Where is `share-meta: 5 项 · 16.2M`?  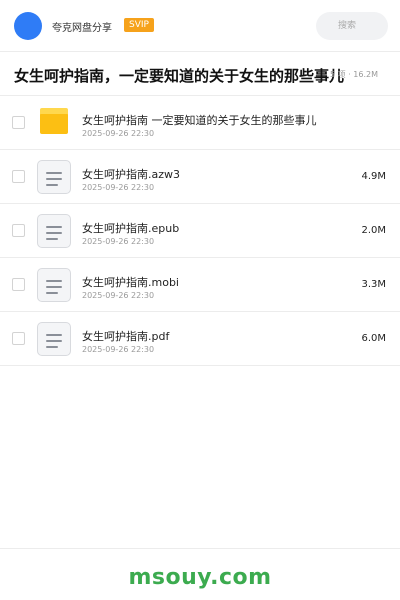 share-meta: 5 项 · 16.2M is located at coordinates (354, 74).